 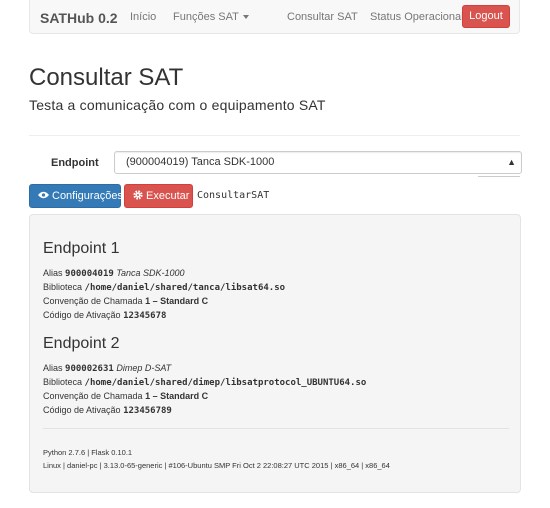 I want to click on caret-down-icon, so click(x=245, y=17).